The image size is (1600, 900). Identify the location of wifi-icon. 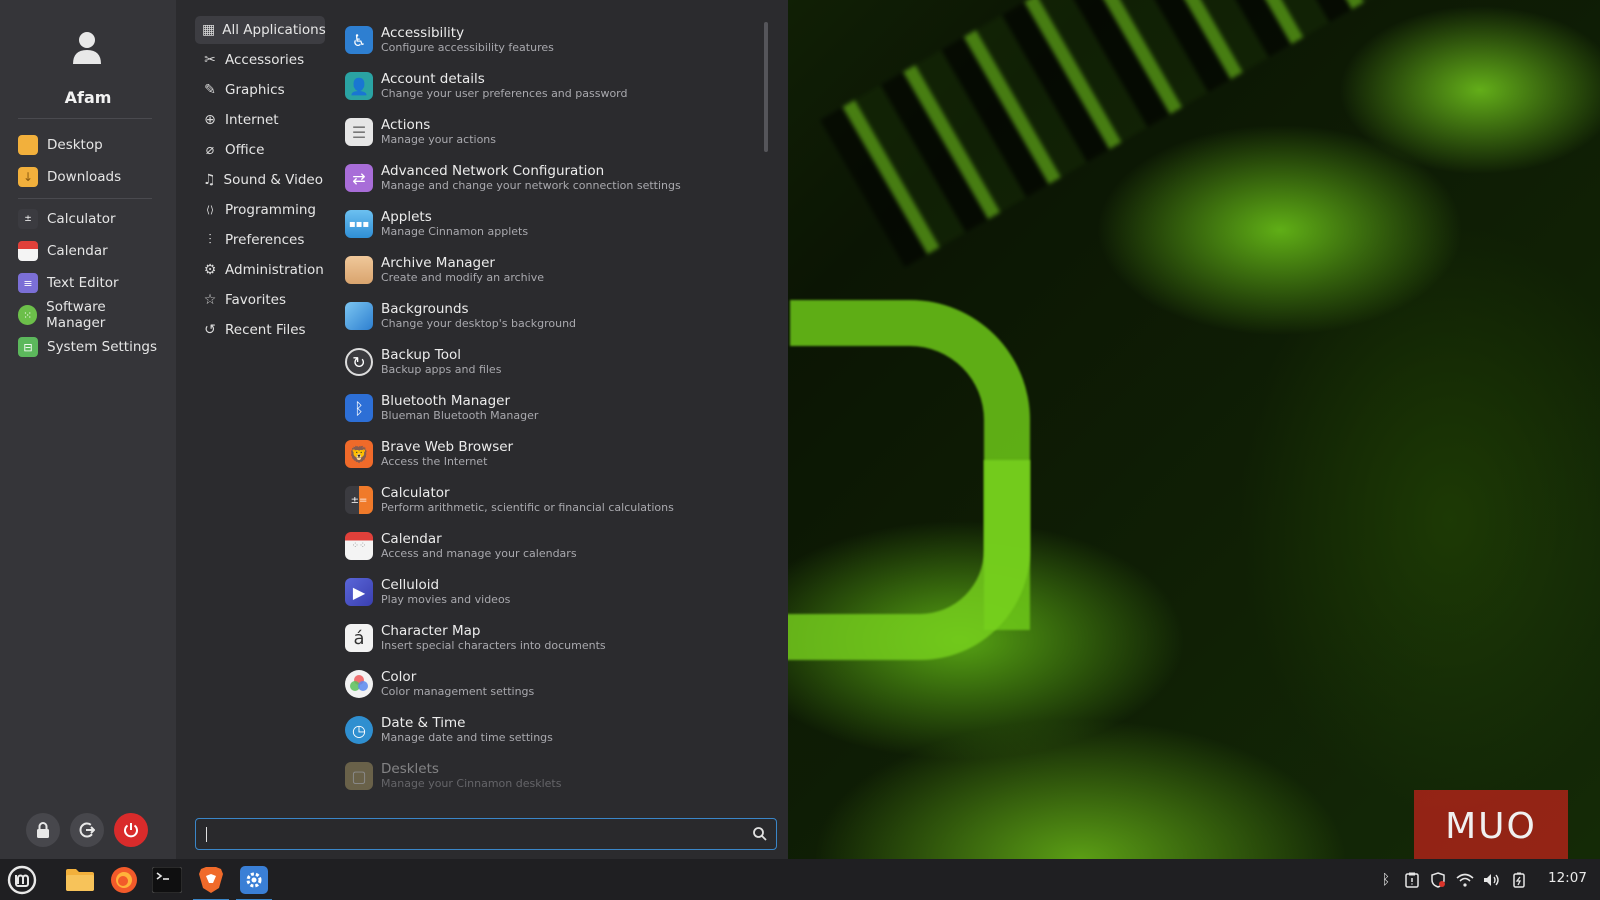
(1465, 880).